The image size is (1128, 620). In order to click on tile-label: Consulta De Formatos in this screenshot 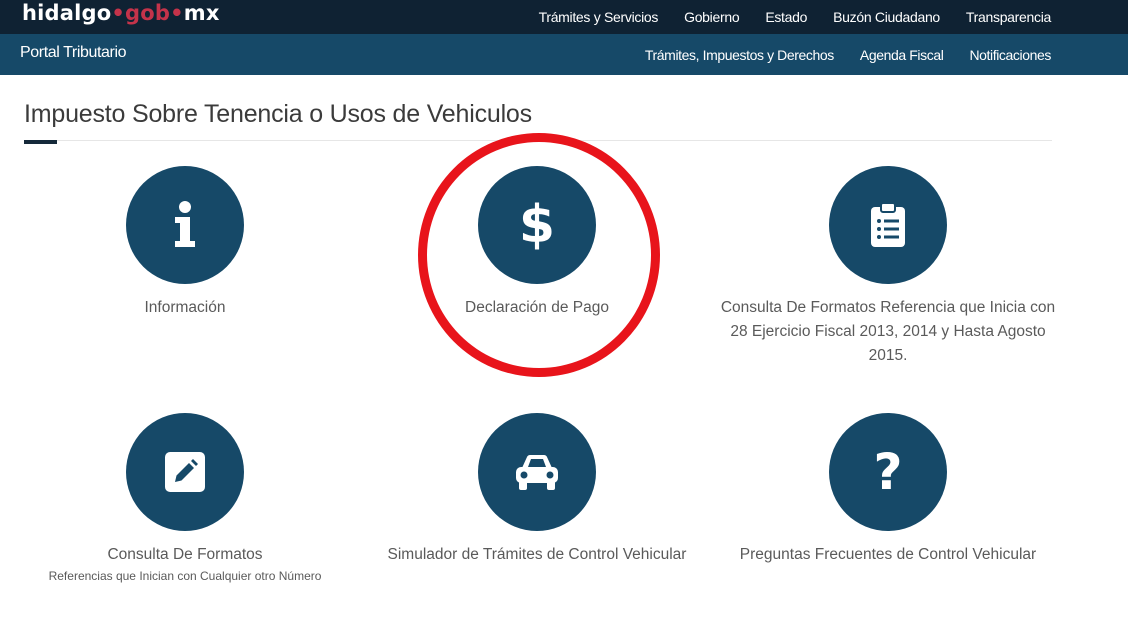, I will do `click(185, 555)`.